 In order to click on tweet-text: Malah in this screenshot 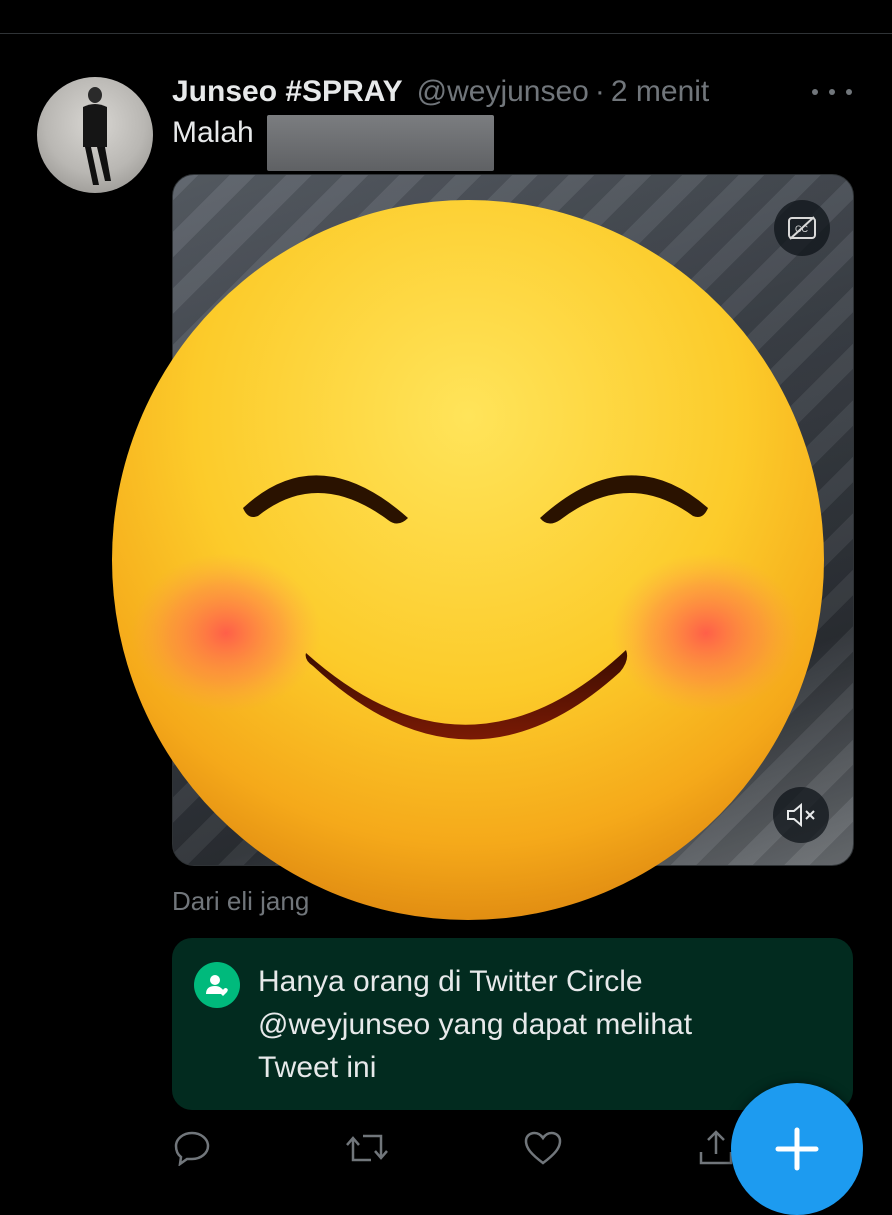, I will do `click(213, 132)`.